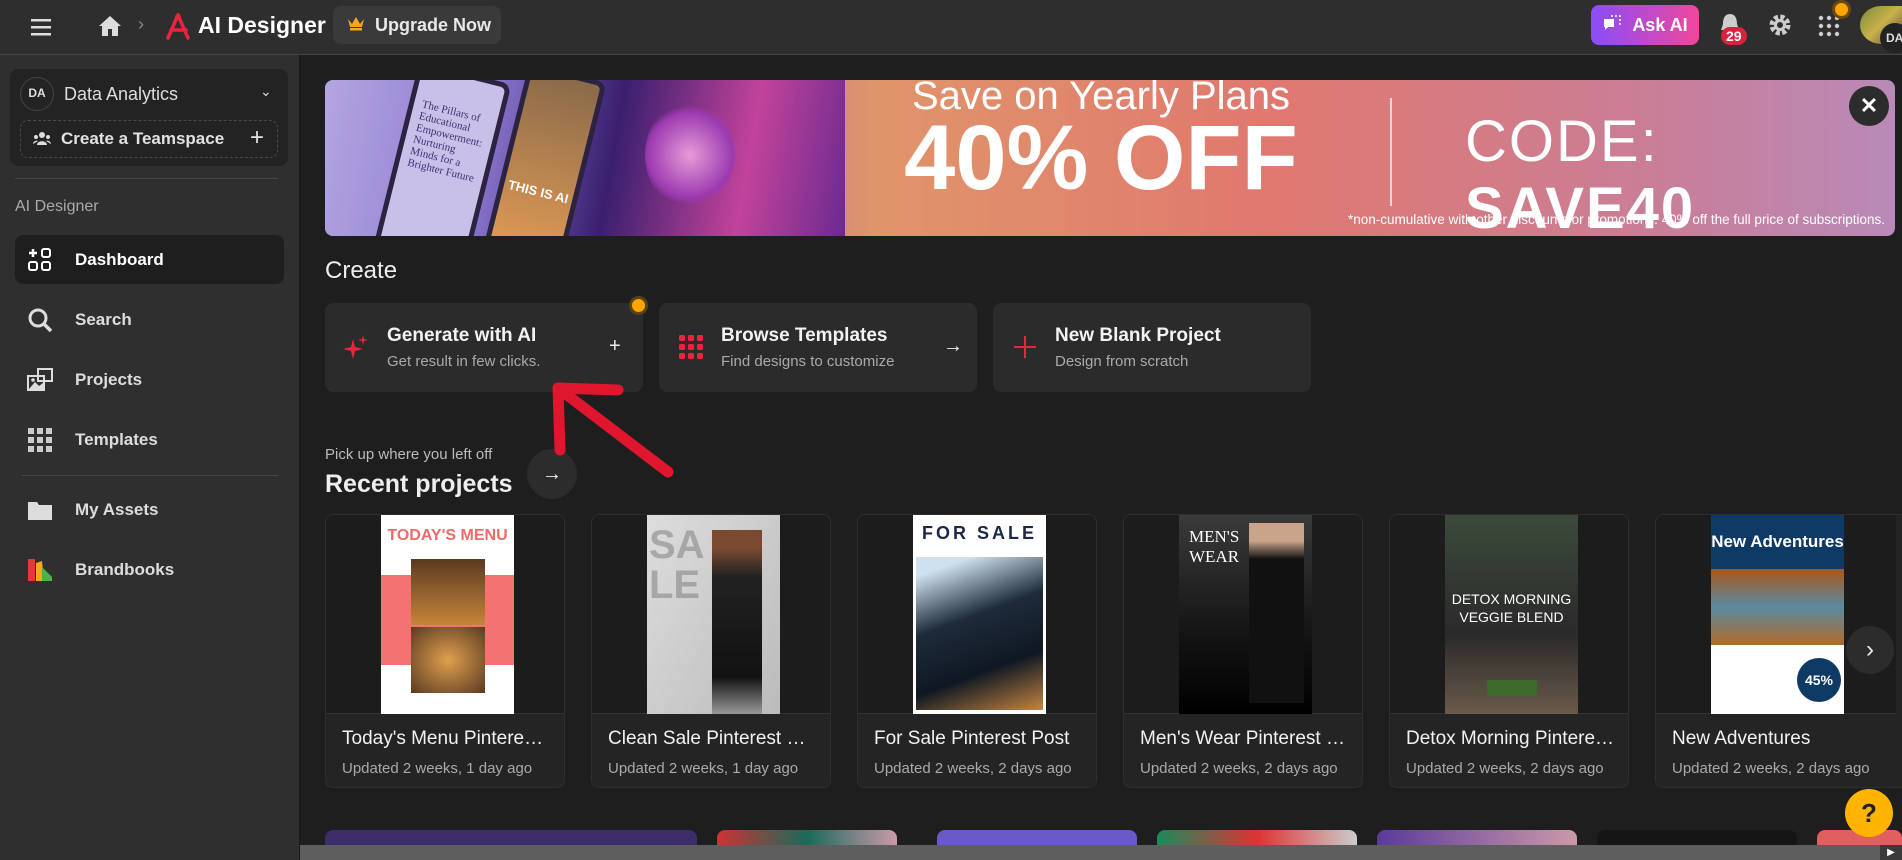 This screenshot has width=1902, height=860. Describe the element at coordinates (979, 533) in the screenshot. I see `thumb-text: FOR SALE` at that location.